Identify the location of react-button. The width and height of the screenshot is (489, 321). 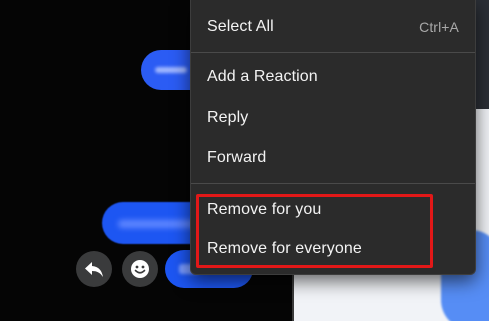
(140, 269).